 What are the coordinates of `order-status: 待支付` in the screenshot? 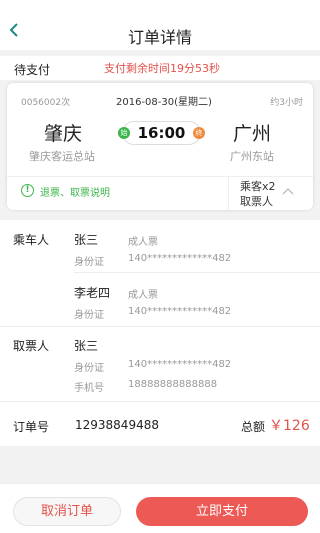 It's located at (32, 70).